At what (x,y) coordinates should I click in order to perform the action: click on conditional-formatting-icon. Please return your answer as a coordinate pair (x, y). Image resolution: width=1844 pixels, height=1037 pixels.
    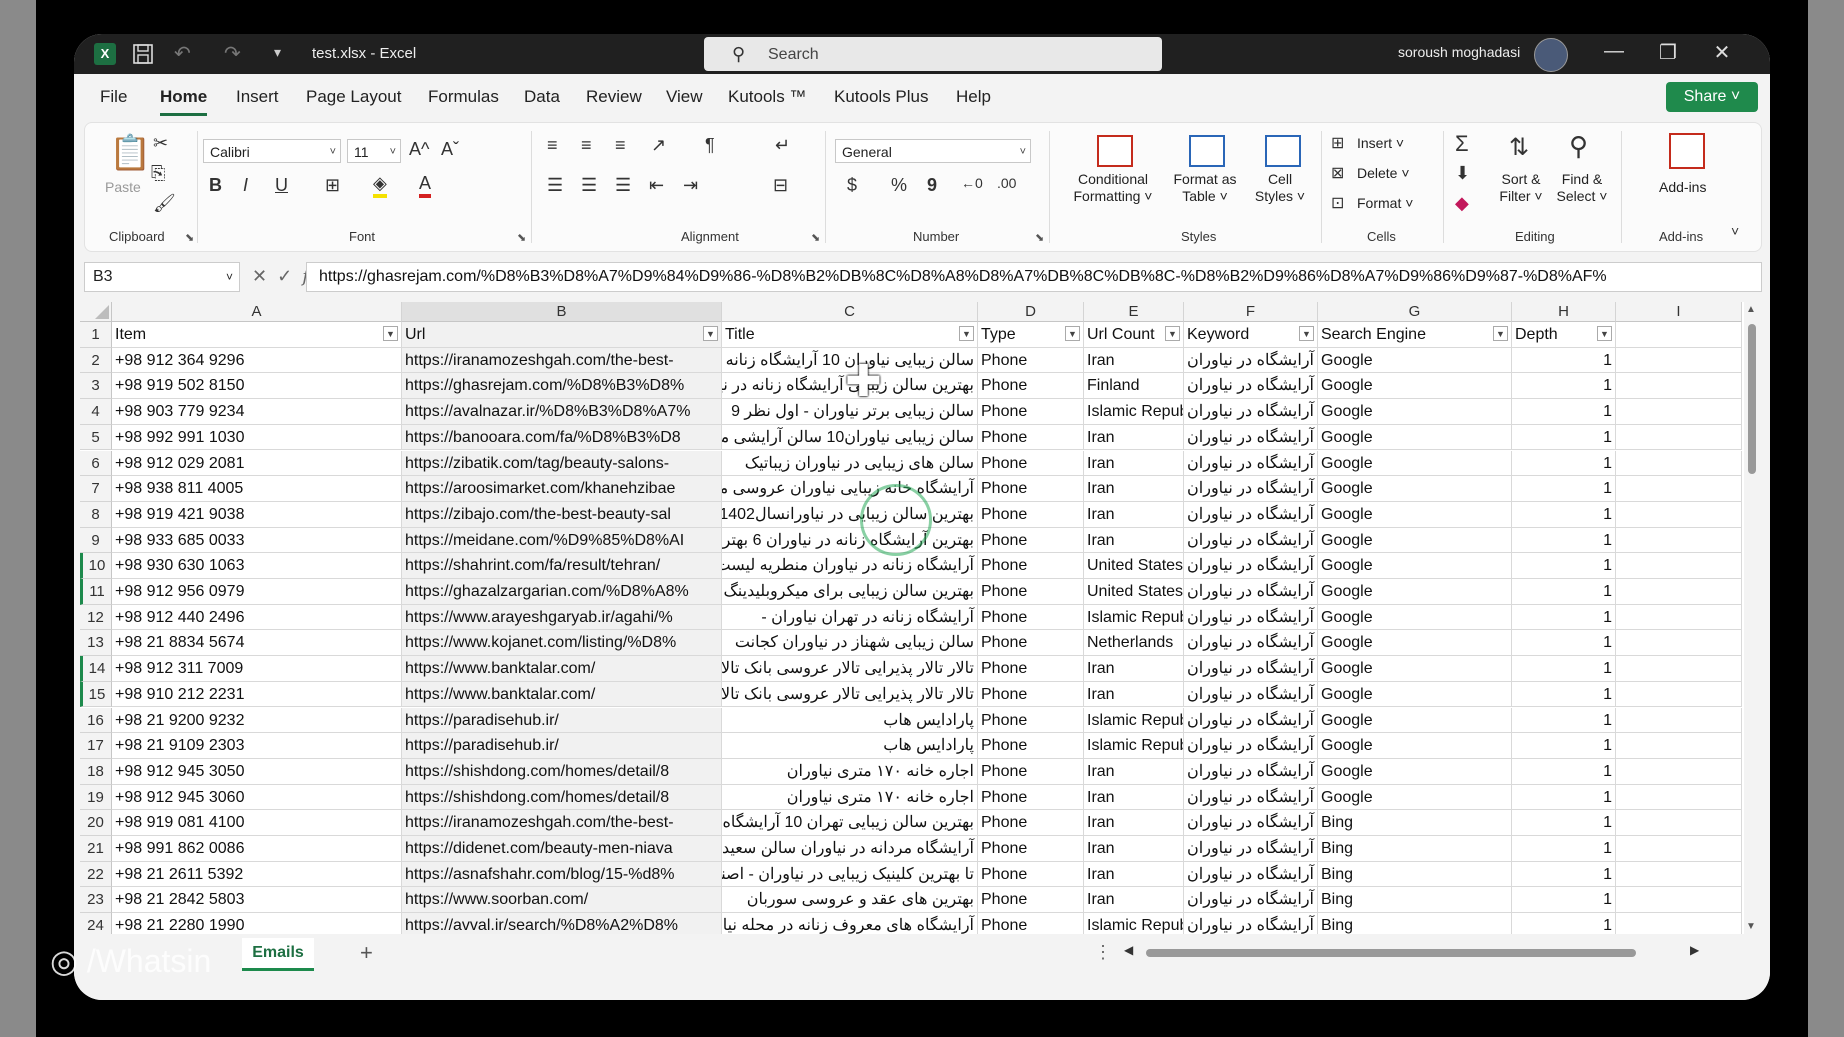
    Looking at the image, I should click on (1115, 151).